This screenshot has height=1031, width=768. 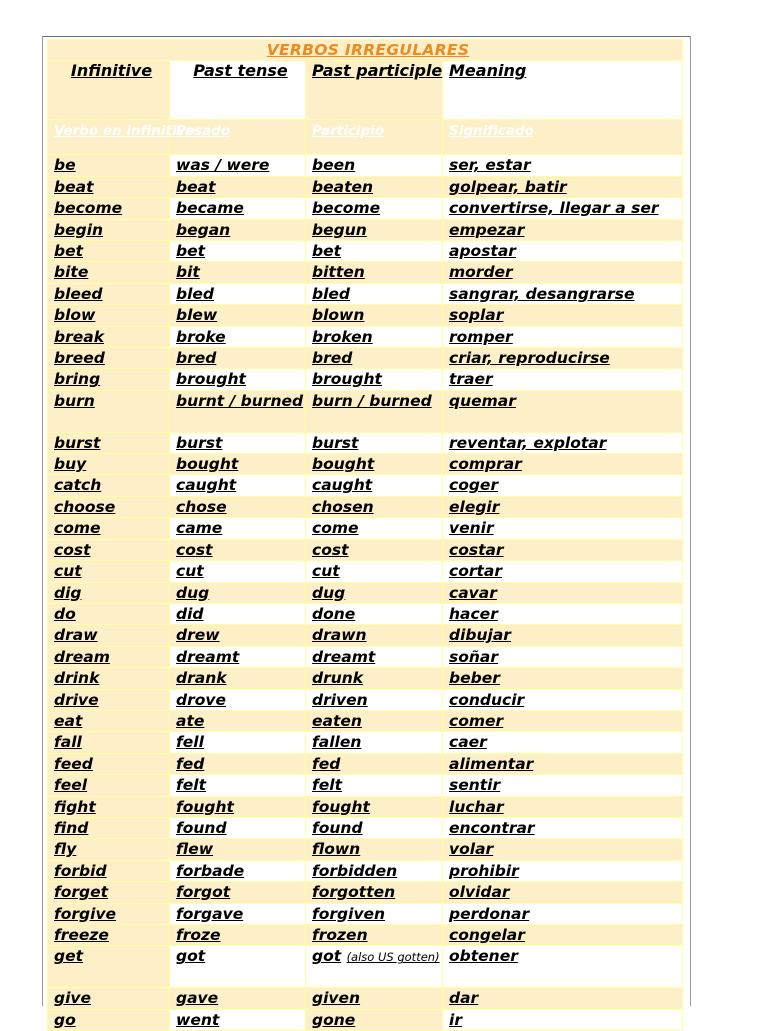 I want to click on cell-past-participle-text: blown, so click(x=338, y=315).